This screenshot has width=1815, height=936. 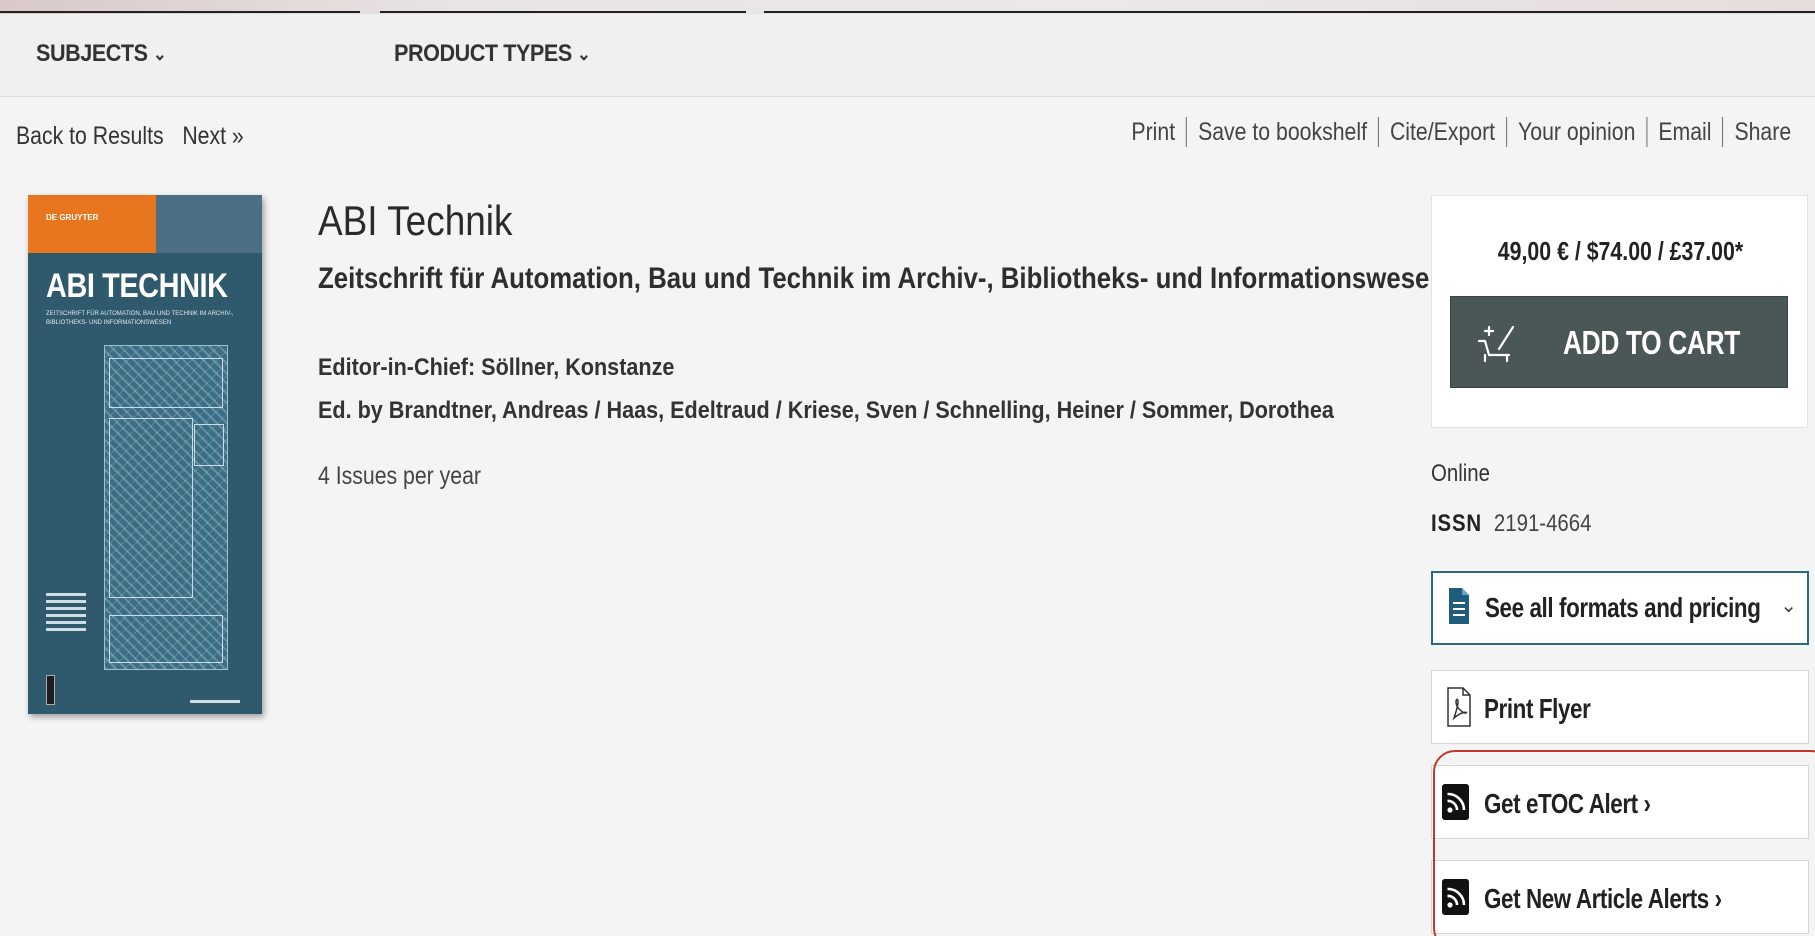 What do you see at coordinates (209, 224) in the screenshot?
I see `cover-blue-block` at bounding box center [209, 224].